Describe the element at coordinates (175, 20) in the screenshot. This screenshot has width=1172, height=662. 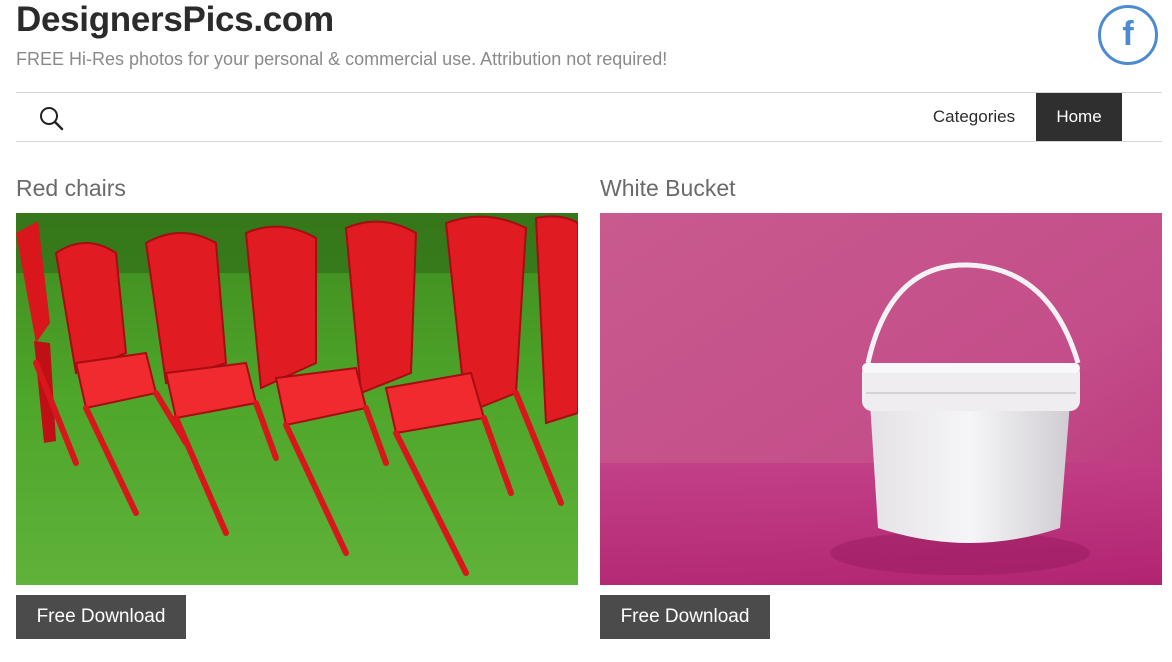
I see `site-title: DesignersPics.com` at that location.